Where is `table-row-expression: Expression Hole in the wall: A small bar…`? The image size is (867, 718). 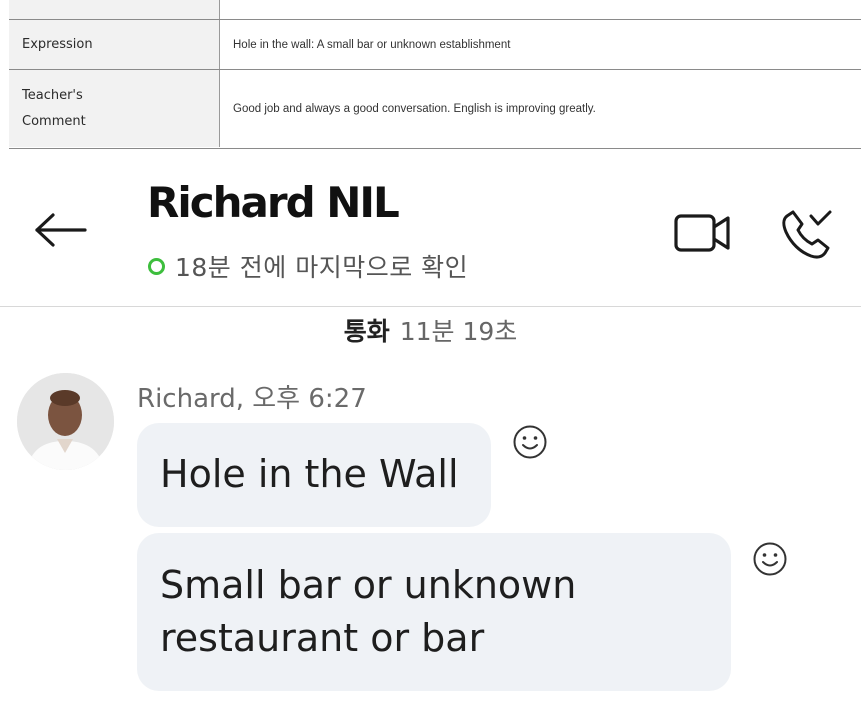 table-row-expression: Expression Hole in the wall: A small bar… is located at coordinates (435, 45).